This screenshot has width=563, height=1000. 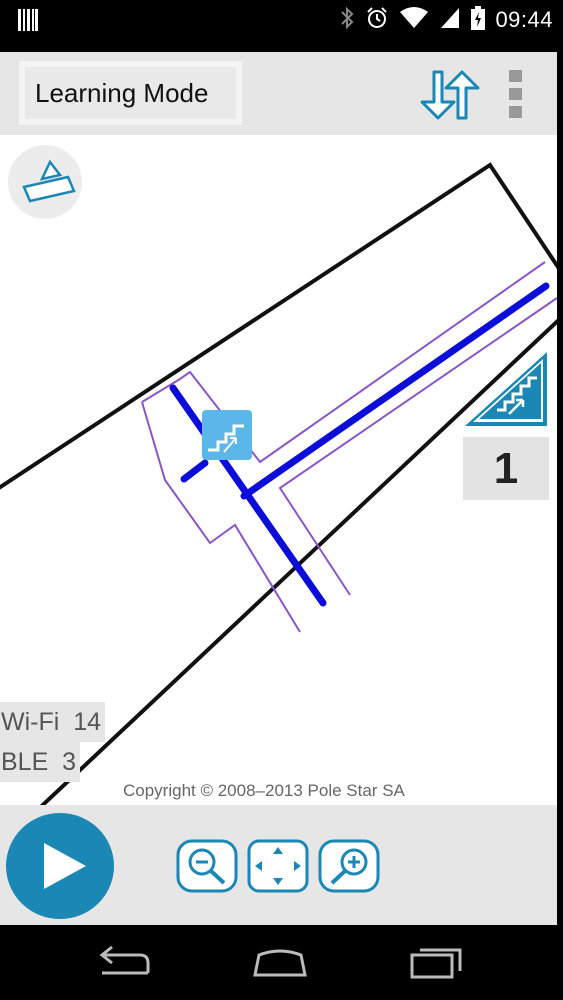 I want to click on mode-selector: Learning Mode, so click(x=130, y=93).